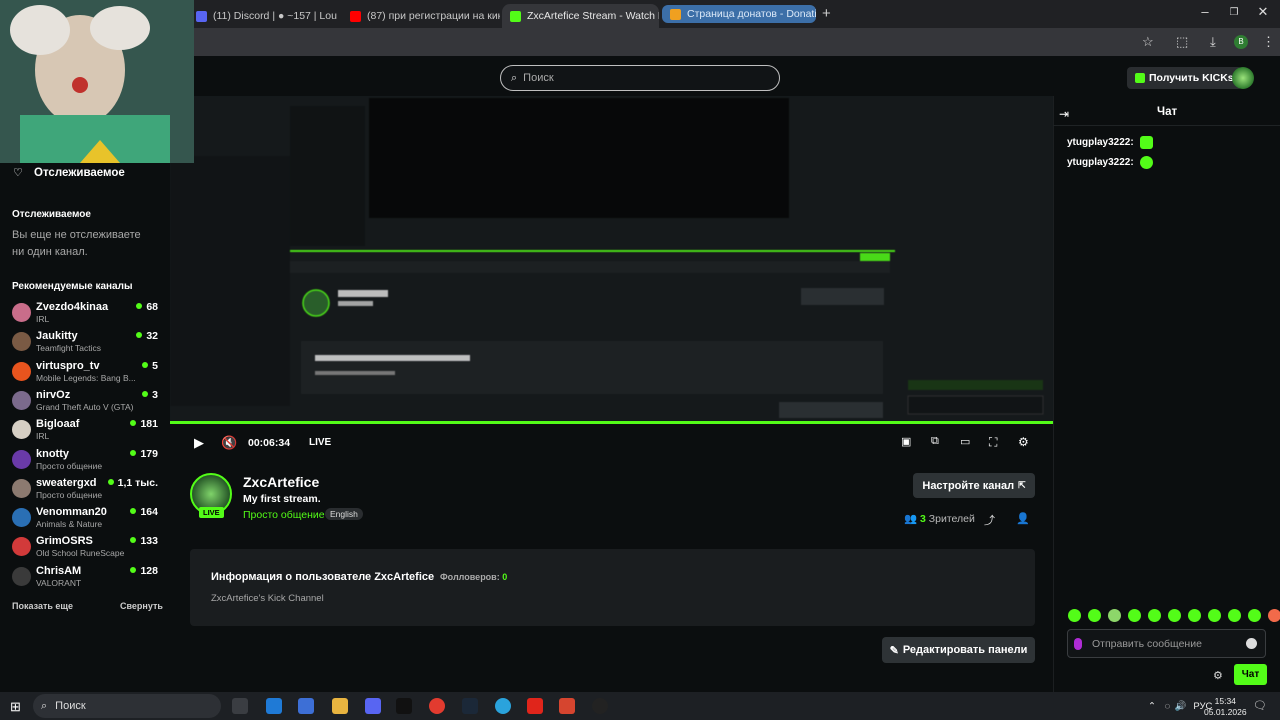 Image resolution: width=1280 pixels, height=720 pixels. Describe the element at coordinates (79, 173) in the screenshot. I see `following-nav-link: Отслеживаемое` at that location.